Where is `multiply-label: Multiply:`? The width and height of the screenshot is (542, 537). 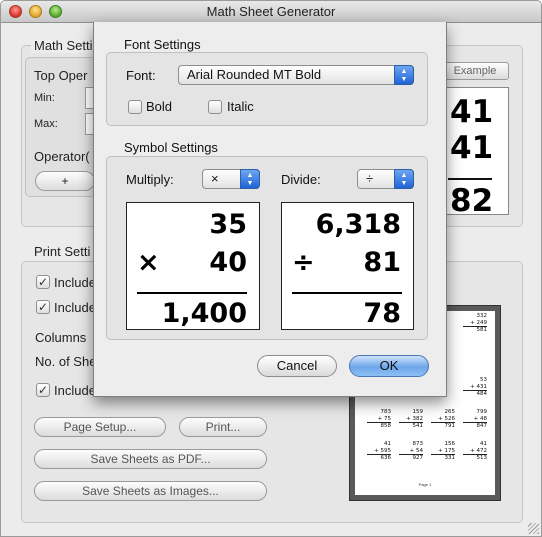 multiply-label: Multiply: is located at coordinates (150, 179).